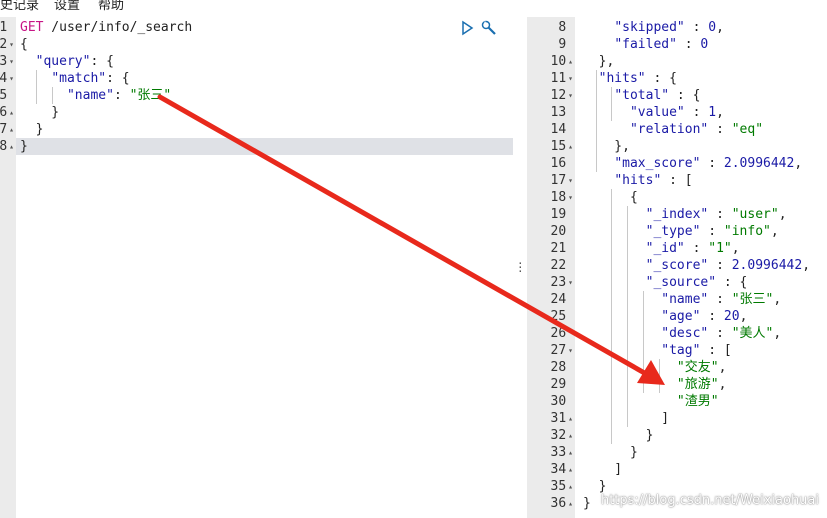  Describe the element at coordinates (721, 333) in the screenshot. I see `code-line: "desc" : "美人",` at that location.